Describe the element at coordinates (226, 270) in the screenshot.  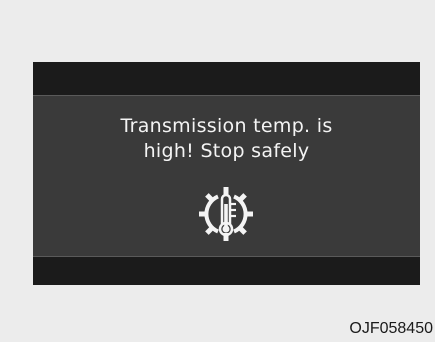
I see `bottom-status-bar` at that location.